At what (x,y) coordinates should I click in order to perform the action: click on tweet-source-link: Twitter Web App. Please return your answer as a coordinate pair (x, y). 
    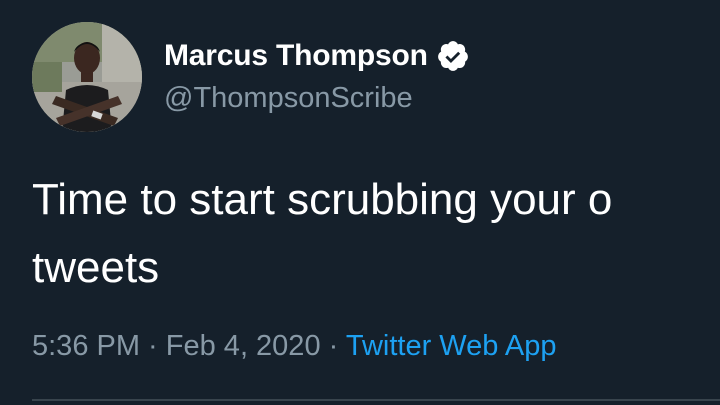
    Looking at the image, I should click on (451, 346).